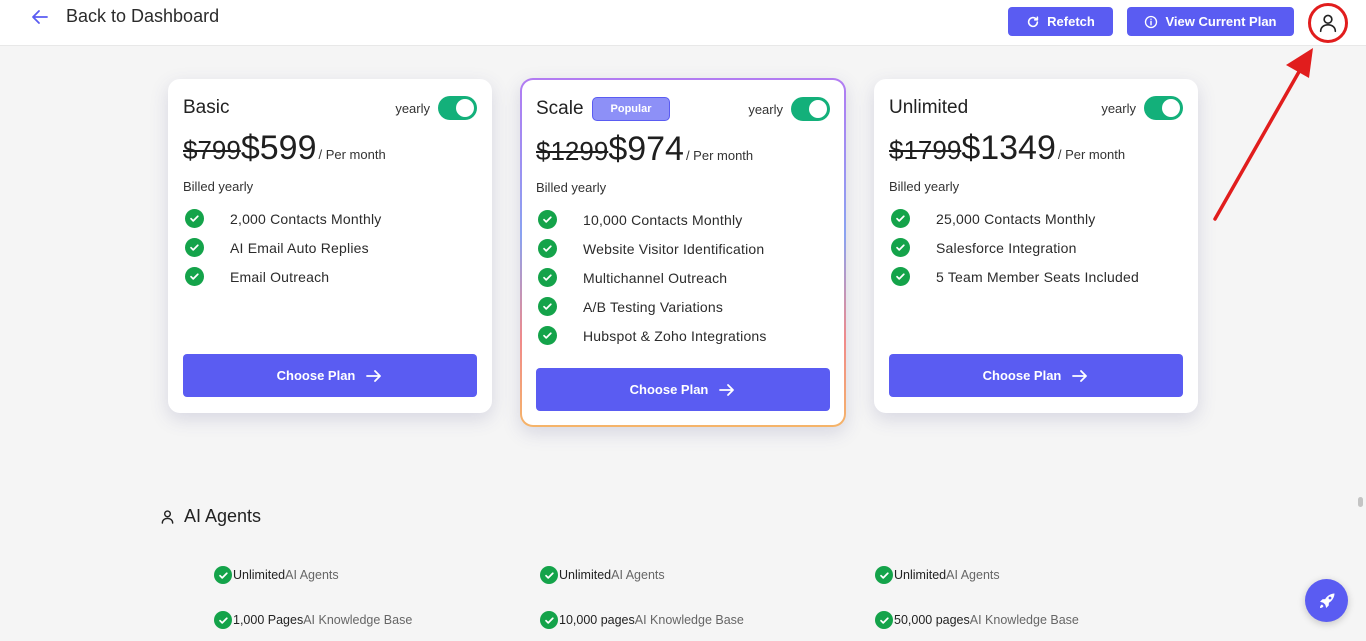  Describe the element at coordinates (646, 149) in the screenshot. I see `new-price: $974` at that location.